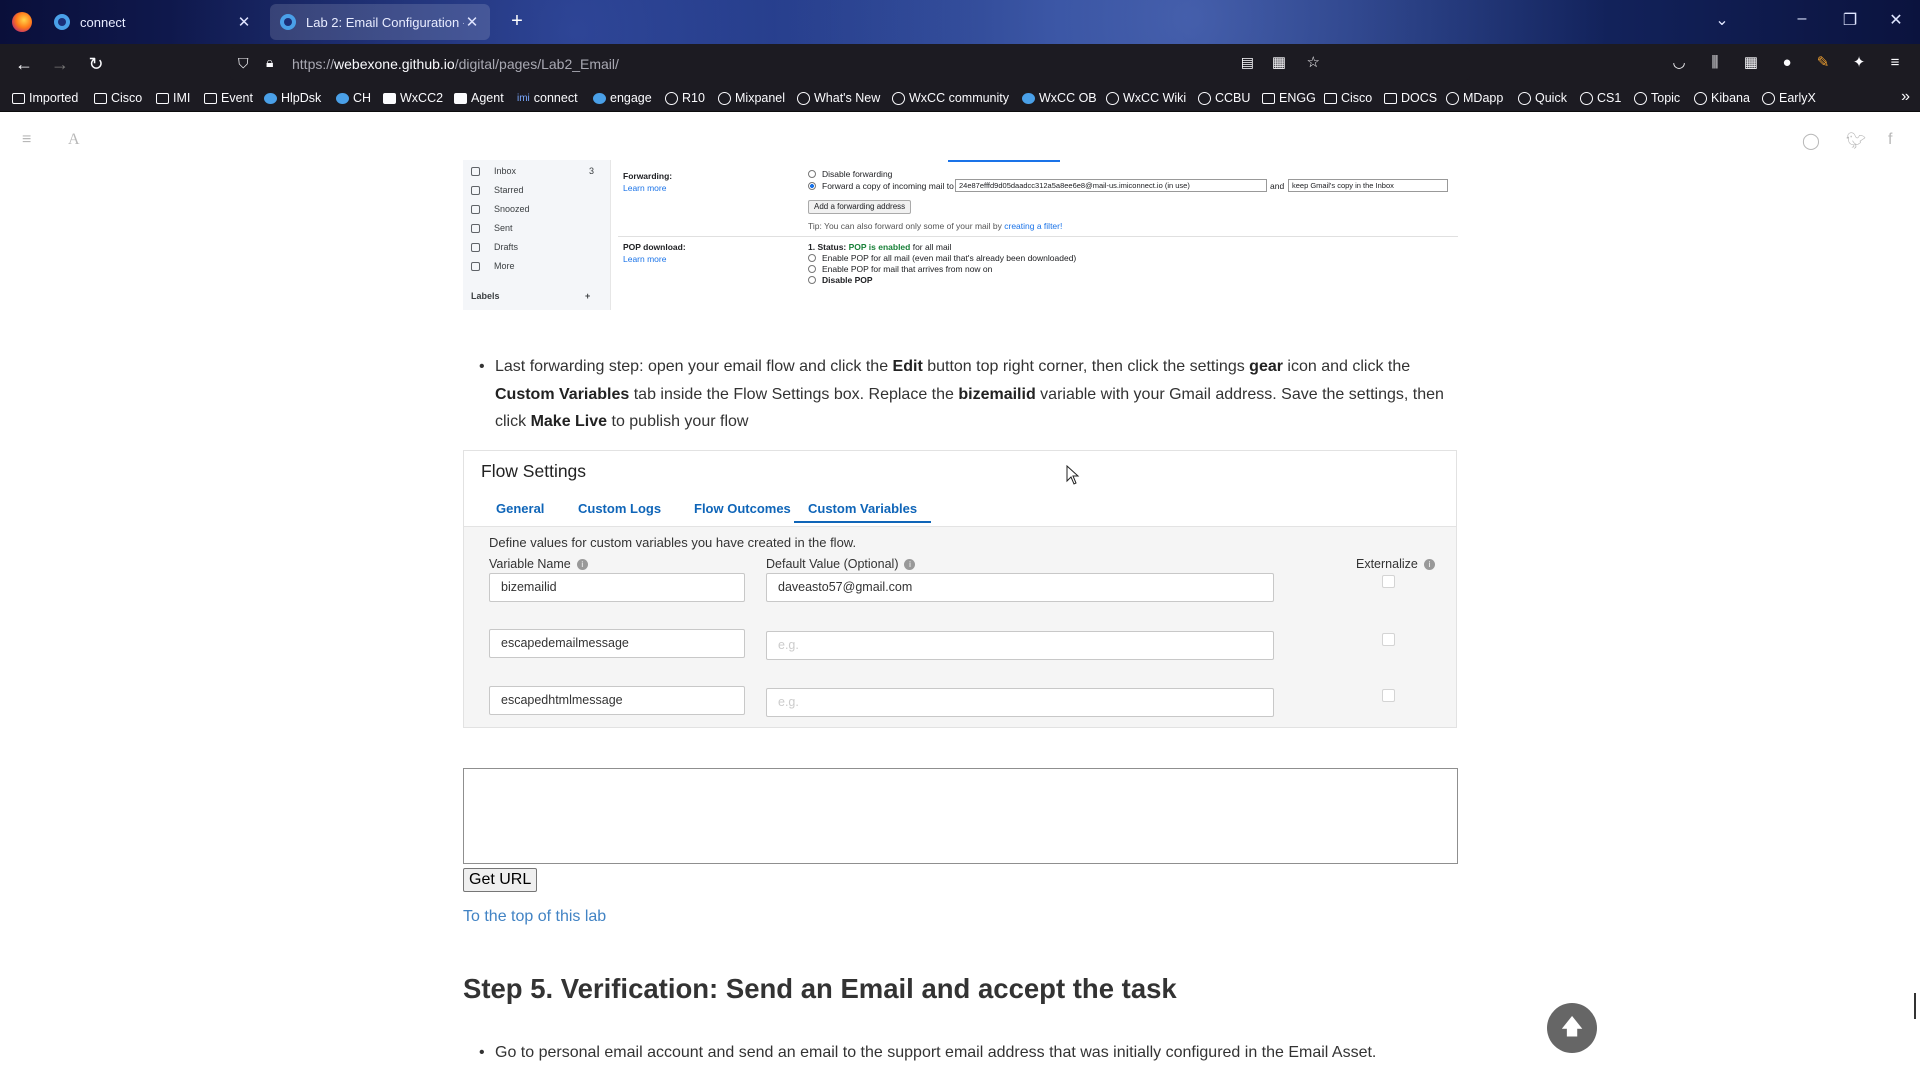 The image size is (1920, 1080). I want to click on twitter-icon: 🐦︎, so click(1856, 141).